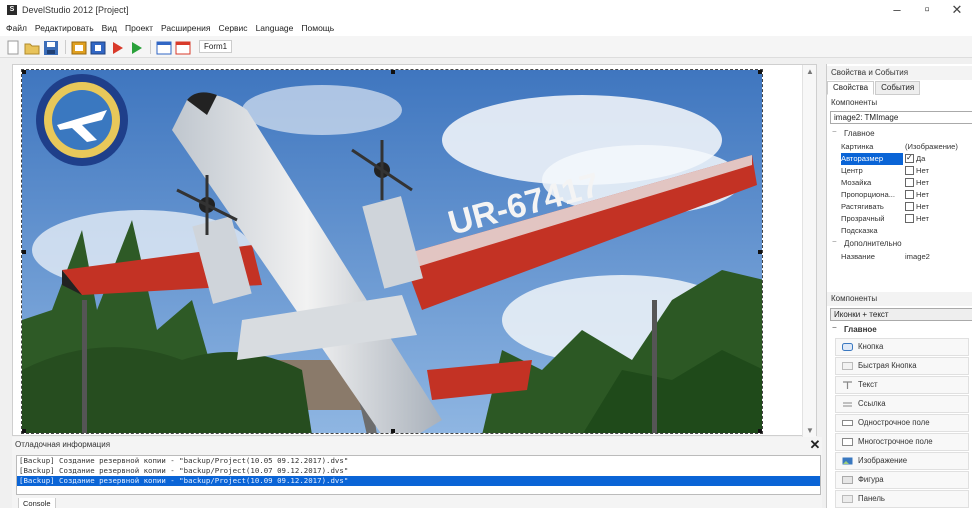  What do you see at coordinates (901, 330) in the screenshot?
I see `palette-group-main: Главное` at bounding box center [901, 330].